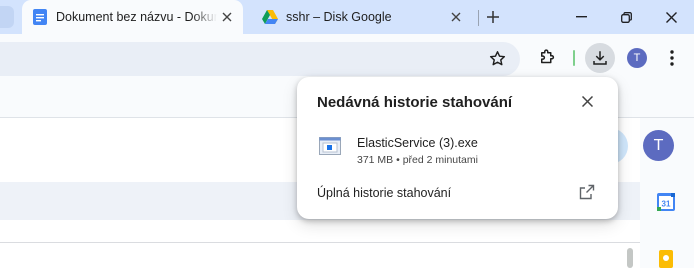 The width and height of the screenshot is (694, 268). I want to click on minimize-button, so click(581, 17).